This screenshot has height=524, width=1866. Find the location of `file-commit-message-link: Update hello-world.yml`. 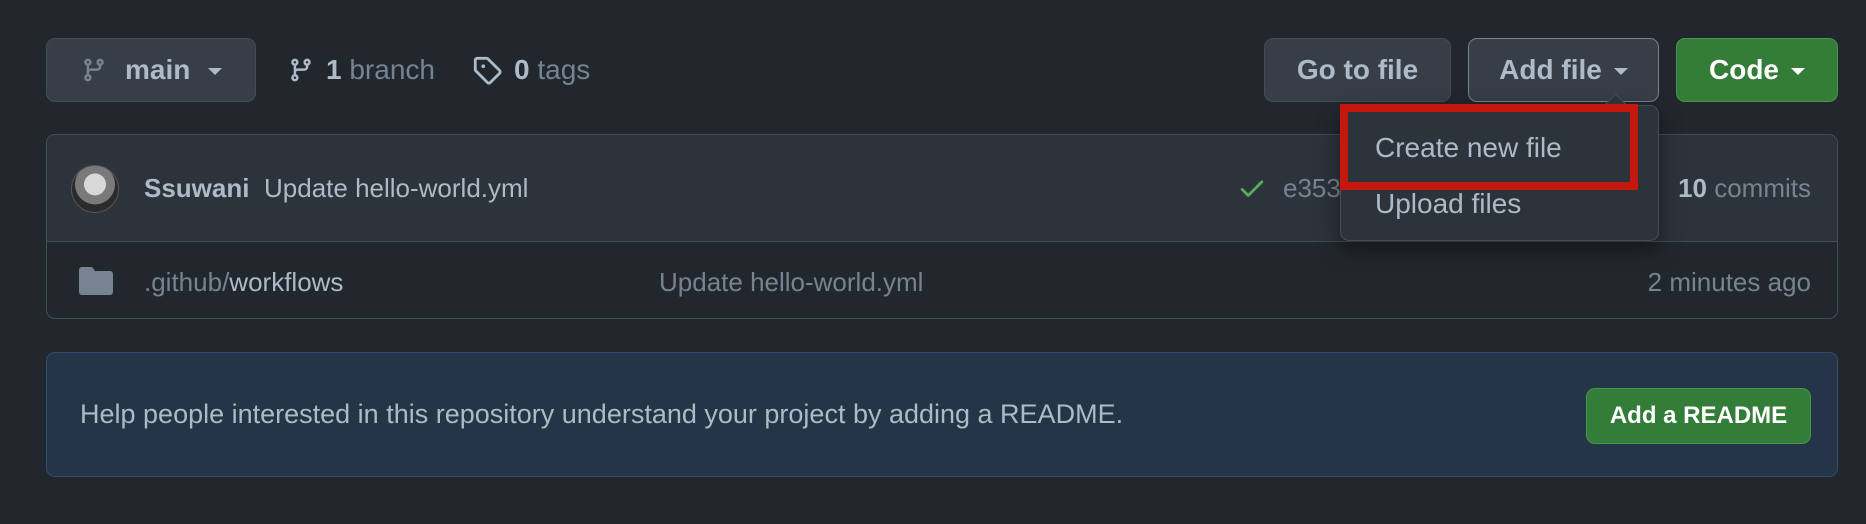

file-commit-message-link: Update hello-world.yml is located at coordinates (791, 282).